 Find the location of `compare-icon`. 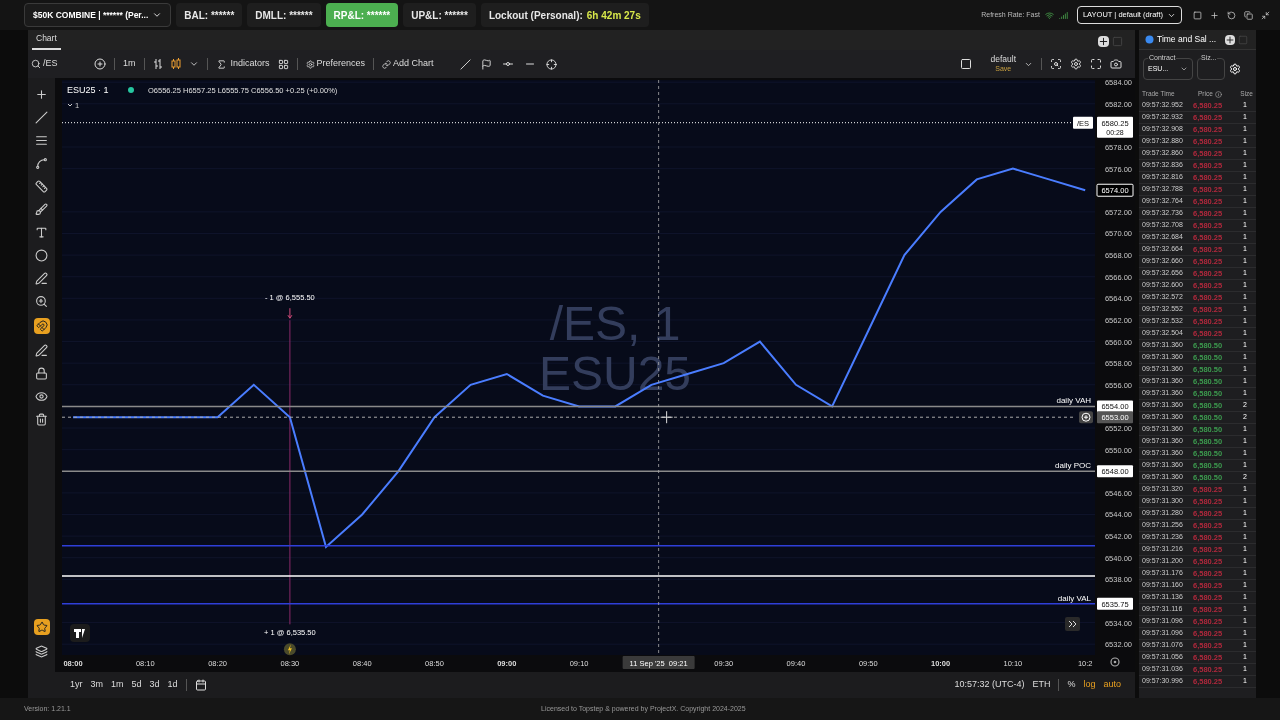

compare-icon is located at coordinates (100, 64).